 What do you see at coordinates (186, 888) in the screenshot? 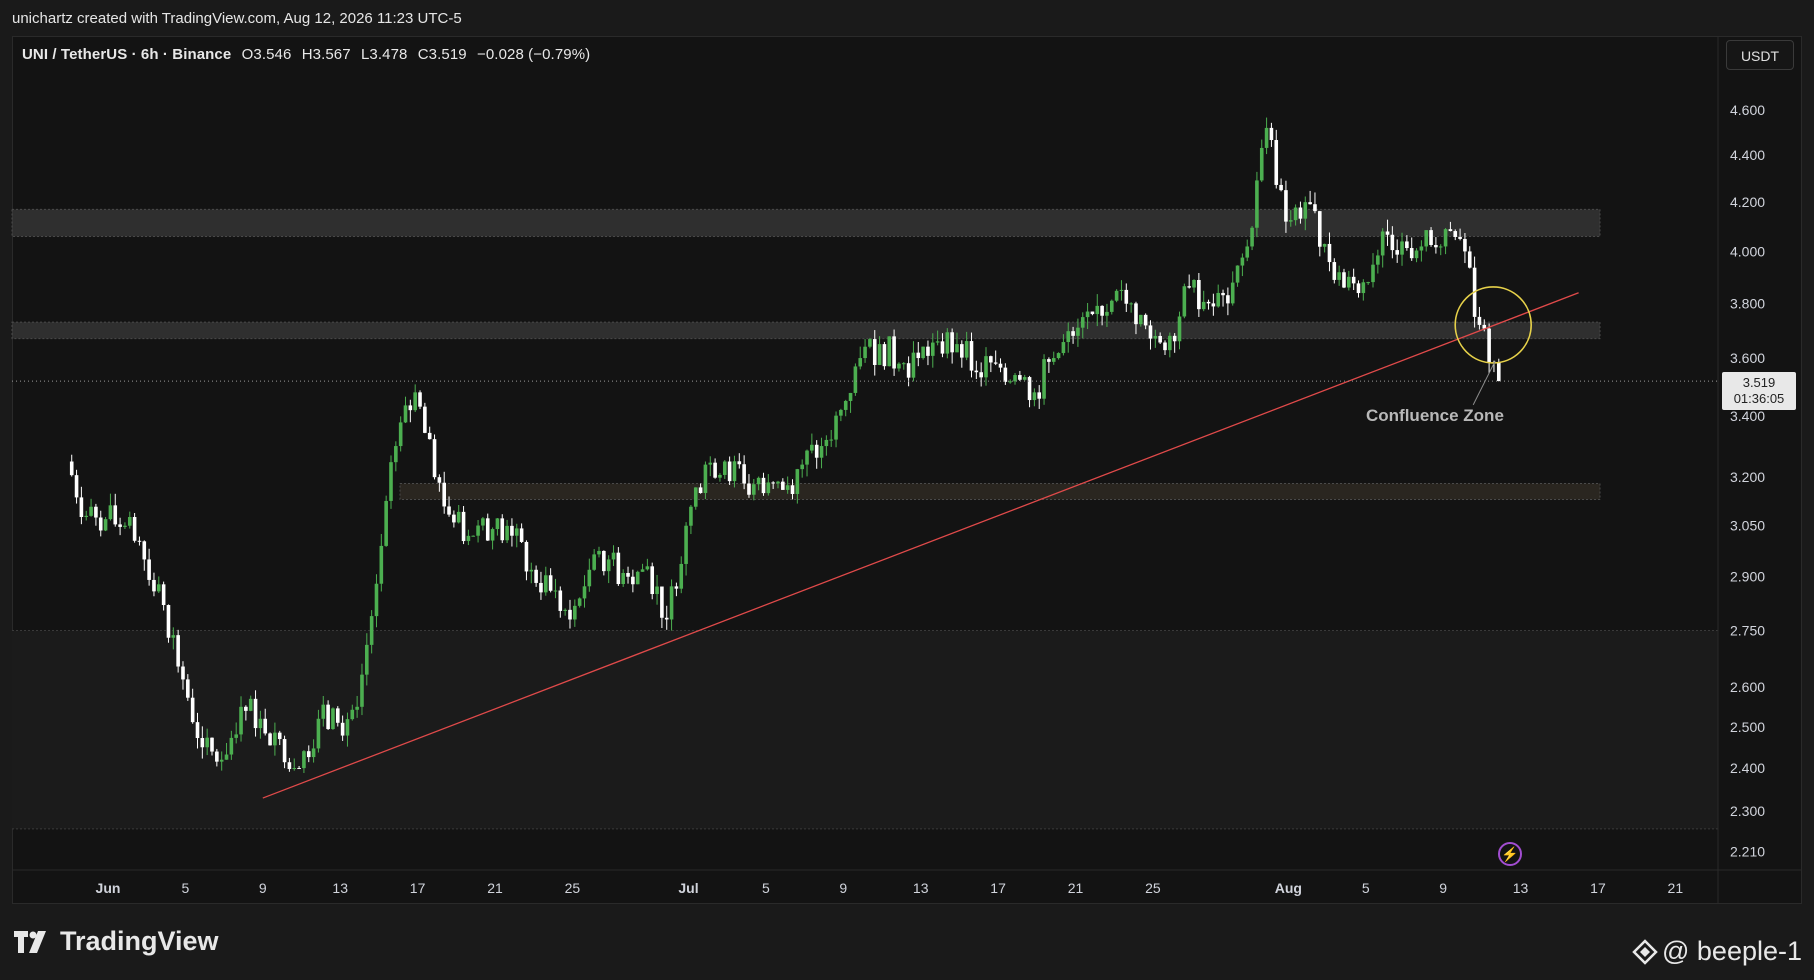
I see `x-tick-label: 5` at bounding box center [186, 888].